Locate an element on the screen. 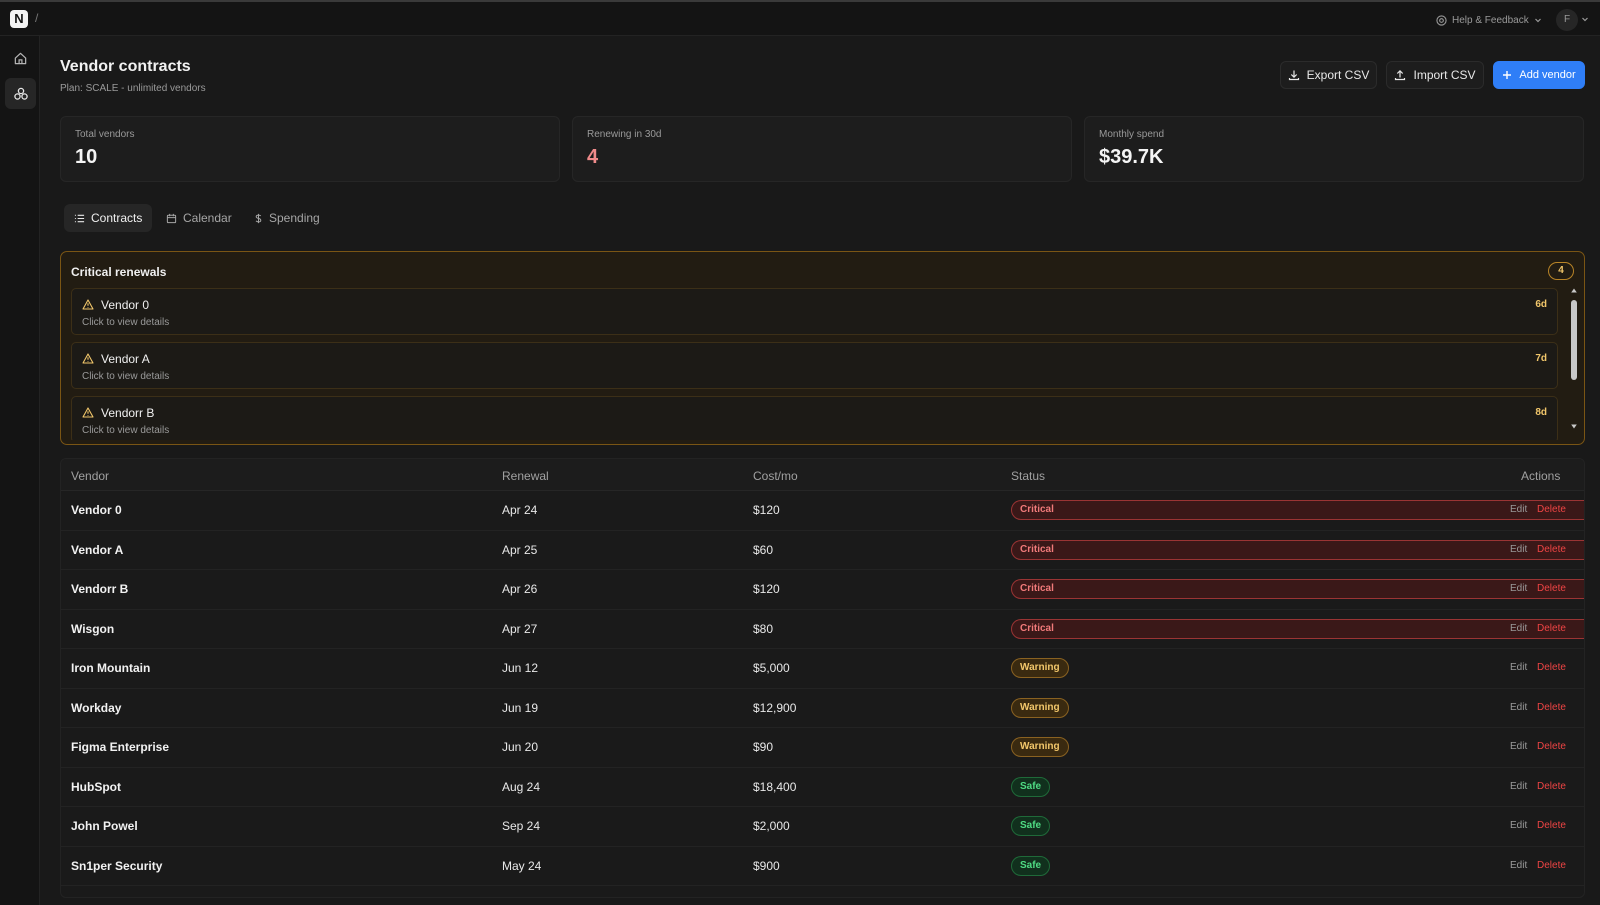 The image size is (1600, 905). critical-renewal-item: Vendor 0 Click to view details 6d is located at coordinates (814, 311).